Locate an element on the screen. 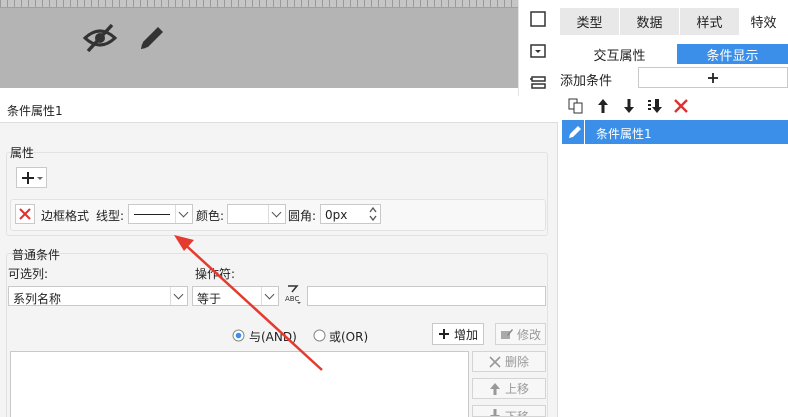  radius-spinner: 0px is located at coordinates (350, 214).